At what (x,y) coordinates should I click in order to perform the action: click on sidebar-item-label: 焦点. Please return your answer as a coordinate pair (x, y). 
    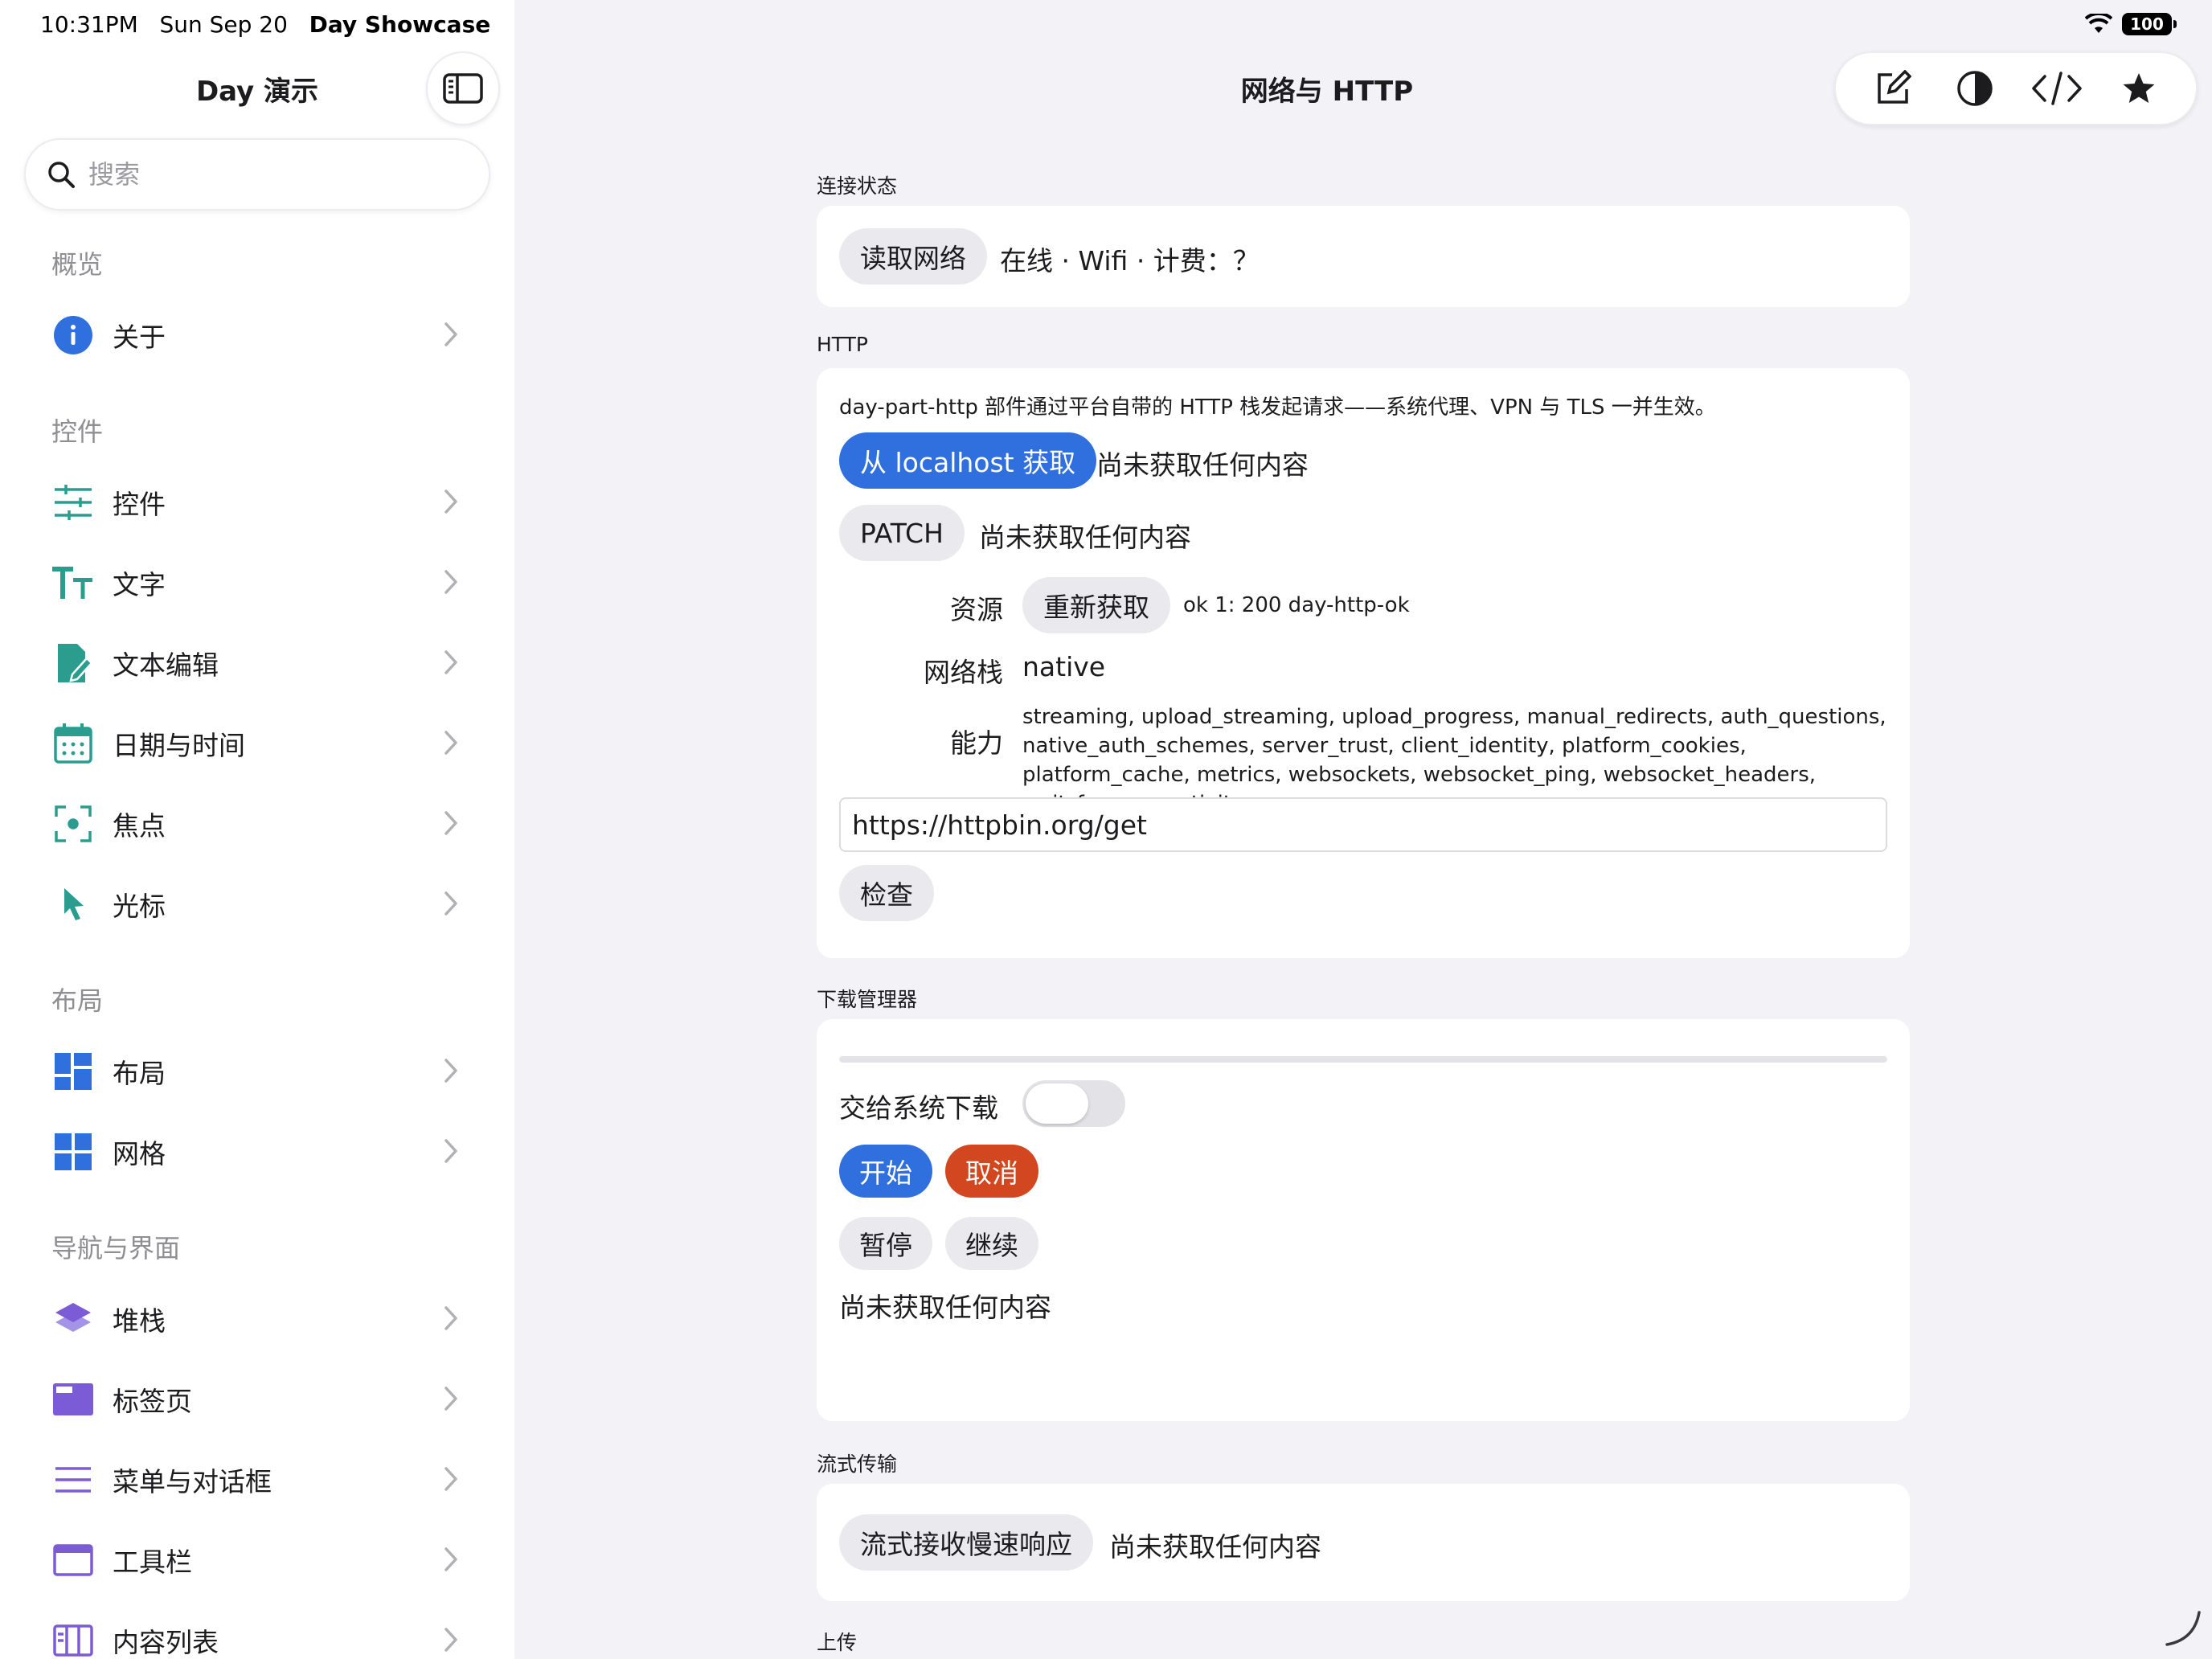
    Looking at the image, I should click on (139, 826).